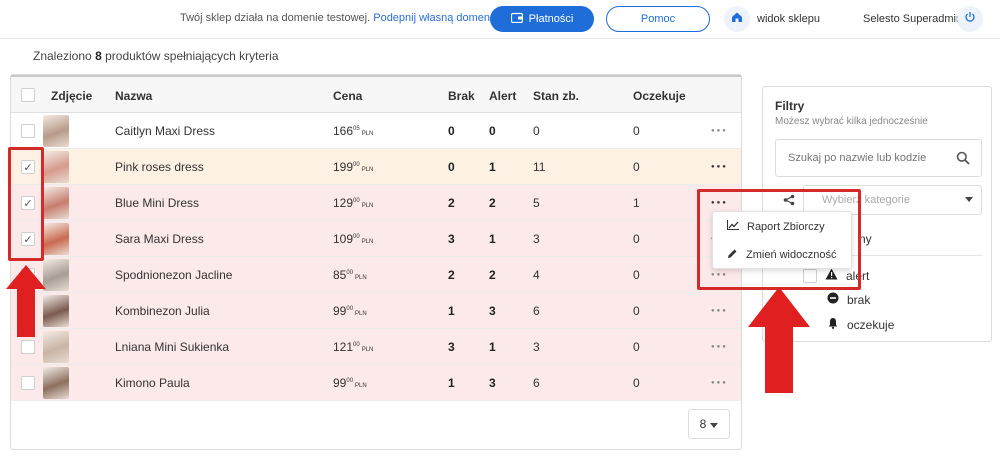 The height and width of the screenshot is (464, 1000). What do you see at coordinates (737, 19) in the screenshot?
I see `home-button` at bounding box center [737, 19].